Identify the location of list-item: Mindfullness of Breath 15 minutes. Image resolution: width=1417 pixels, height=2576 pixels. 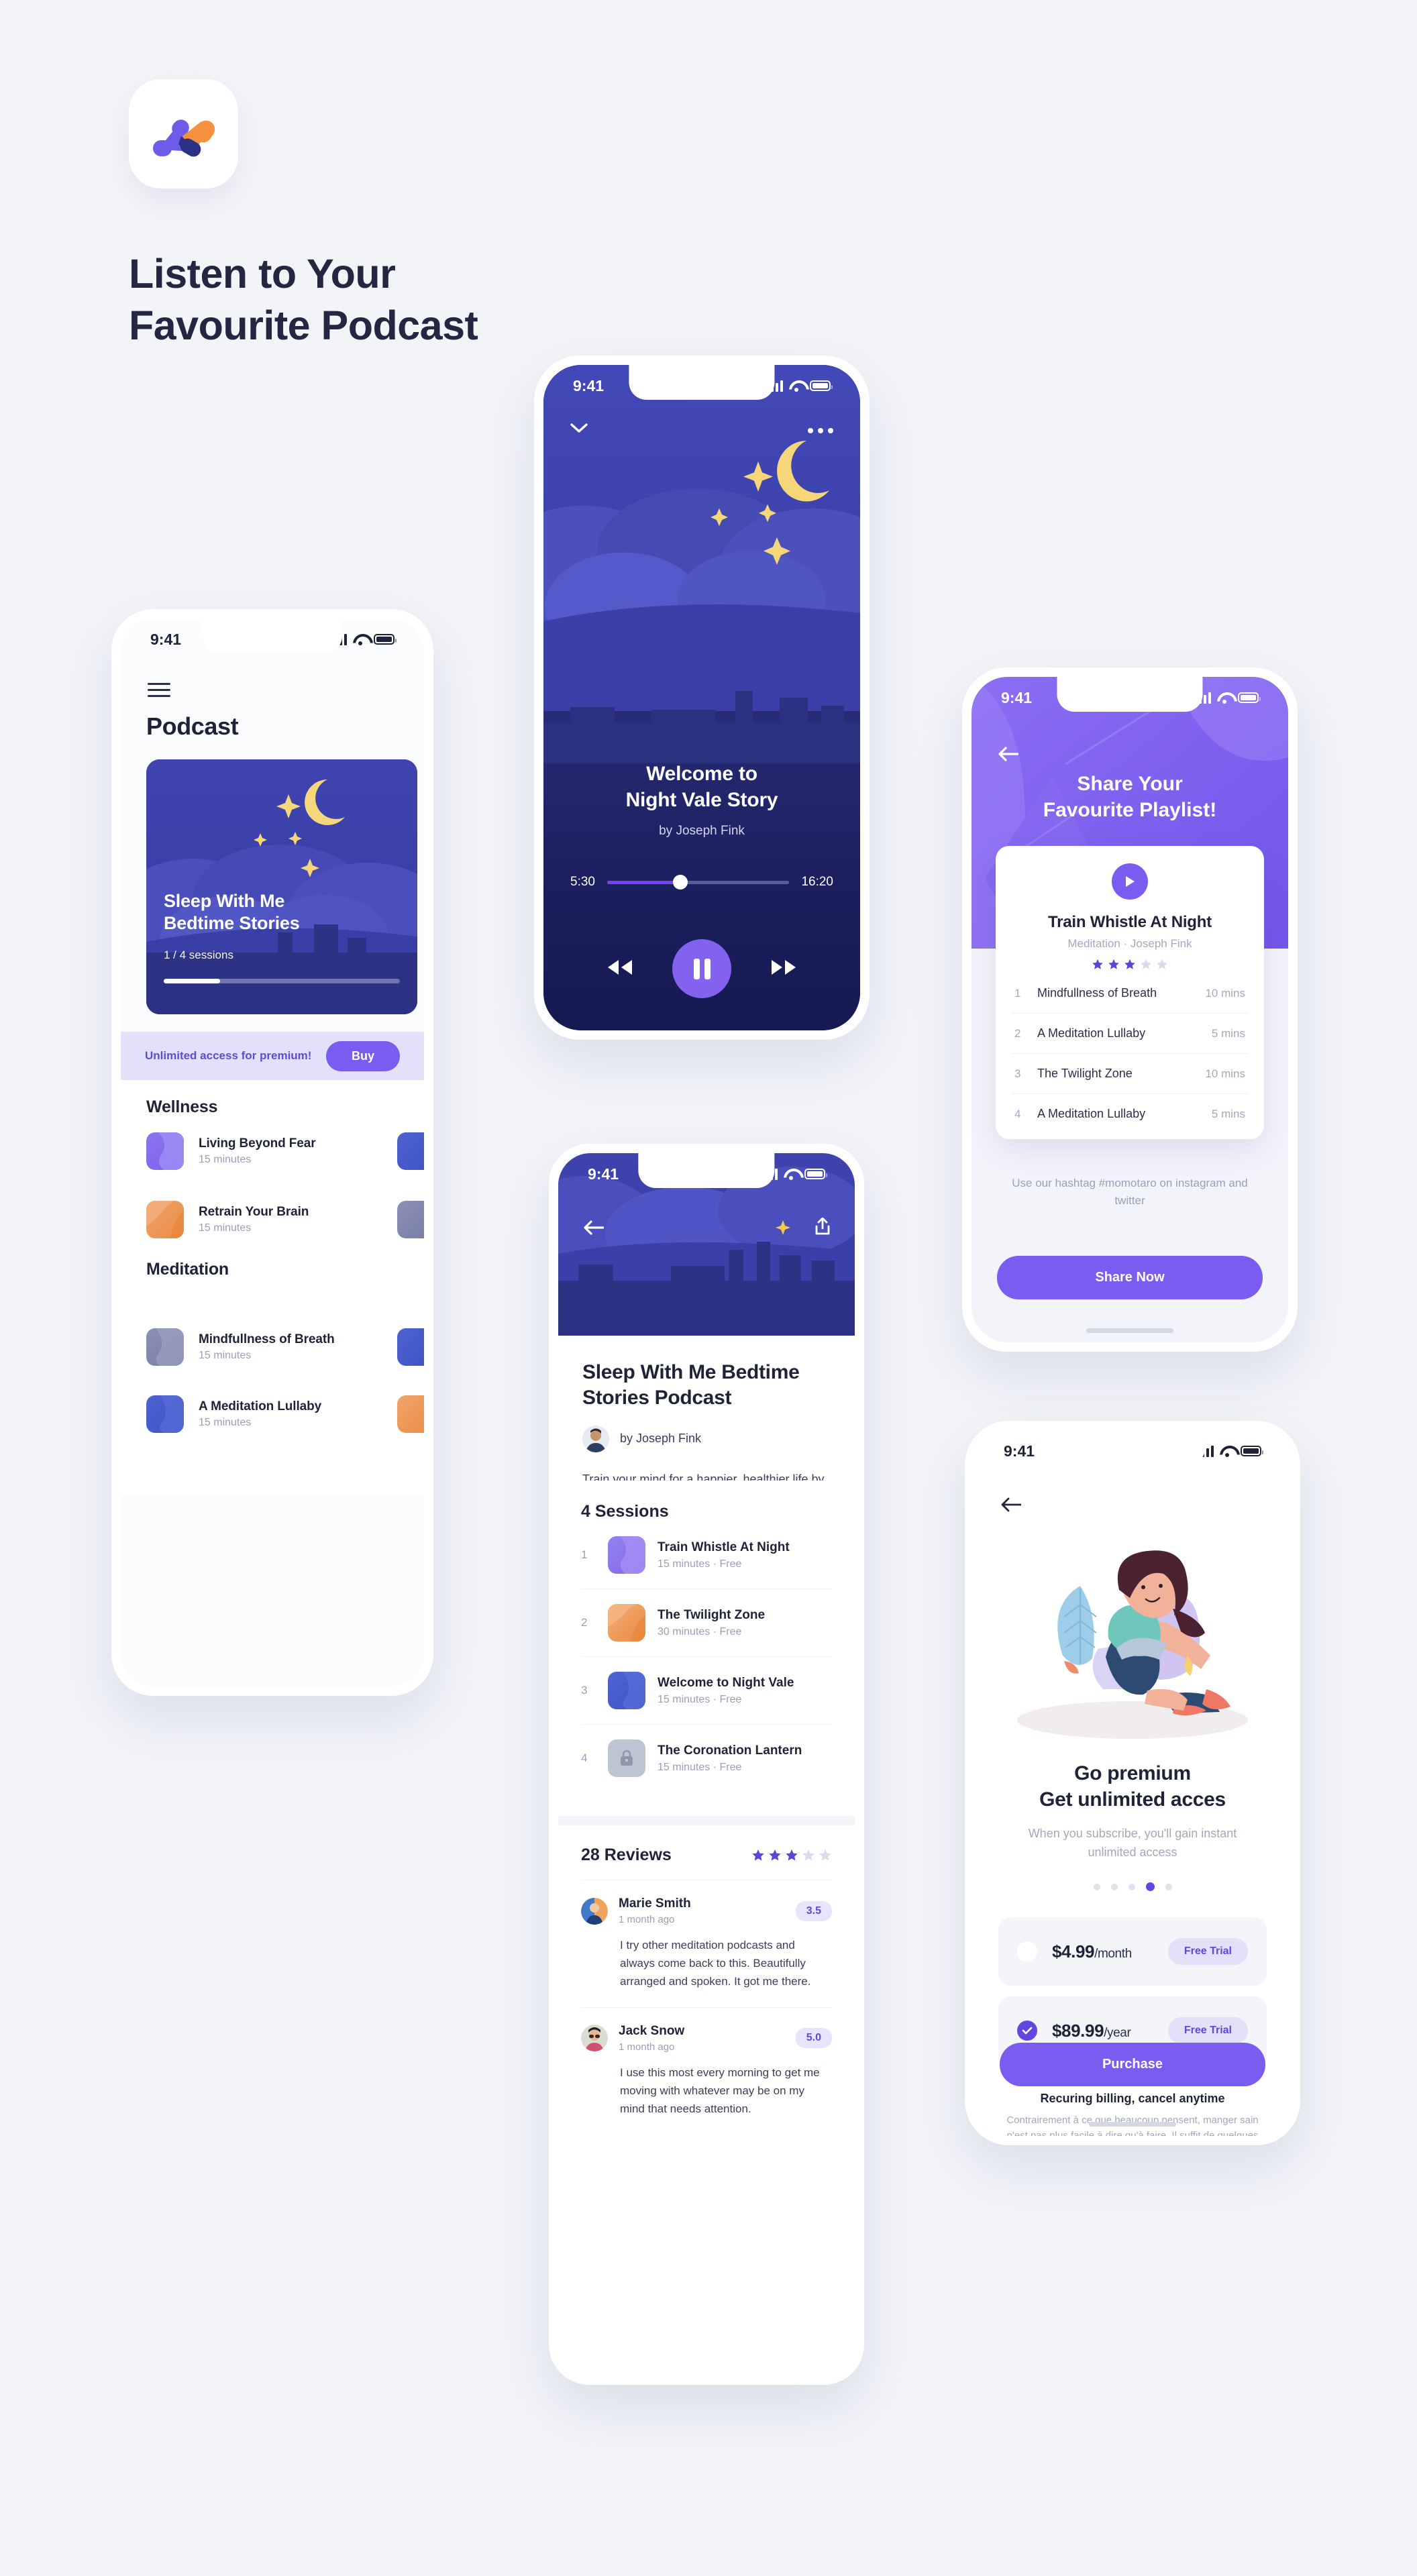
(240, 1347).